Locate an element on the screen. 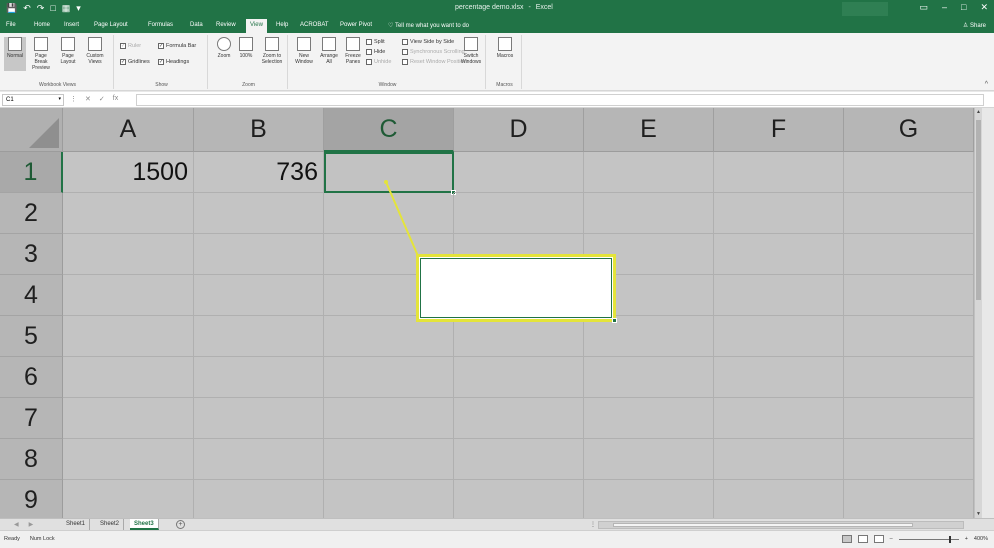  cell-g2 is located at coordinates (909, 213).